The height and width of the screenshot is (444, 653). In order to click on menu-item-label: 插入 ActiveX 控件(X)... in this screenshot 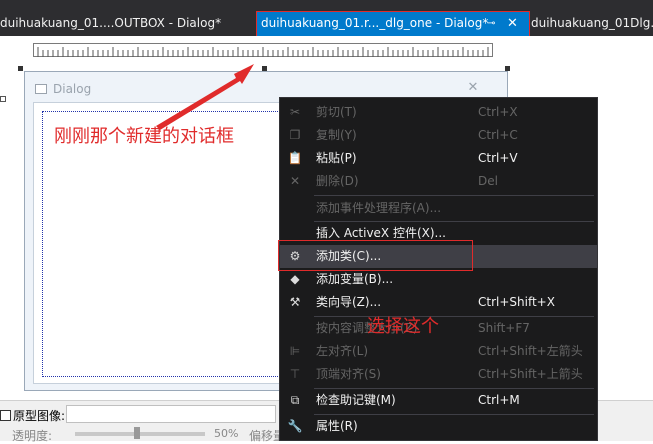, I will do `click(381, 233)`.